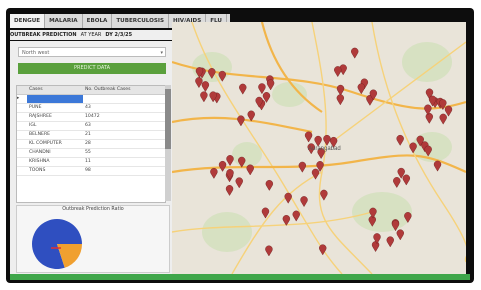  What do you see at coordinates (98, 21) in the screenshot?
I see `tab-ebola: EBOLA` at bounding box center [98, 21].